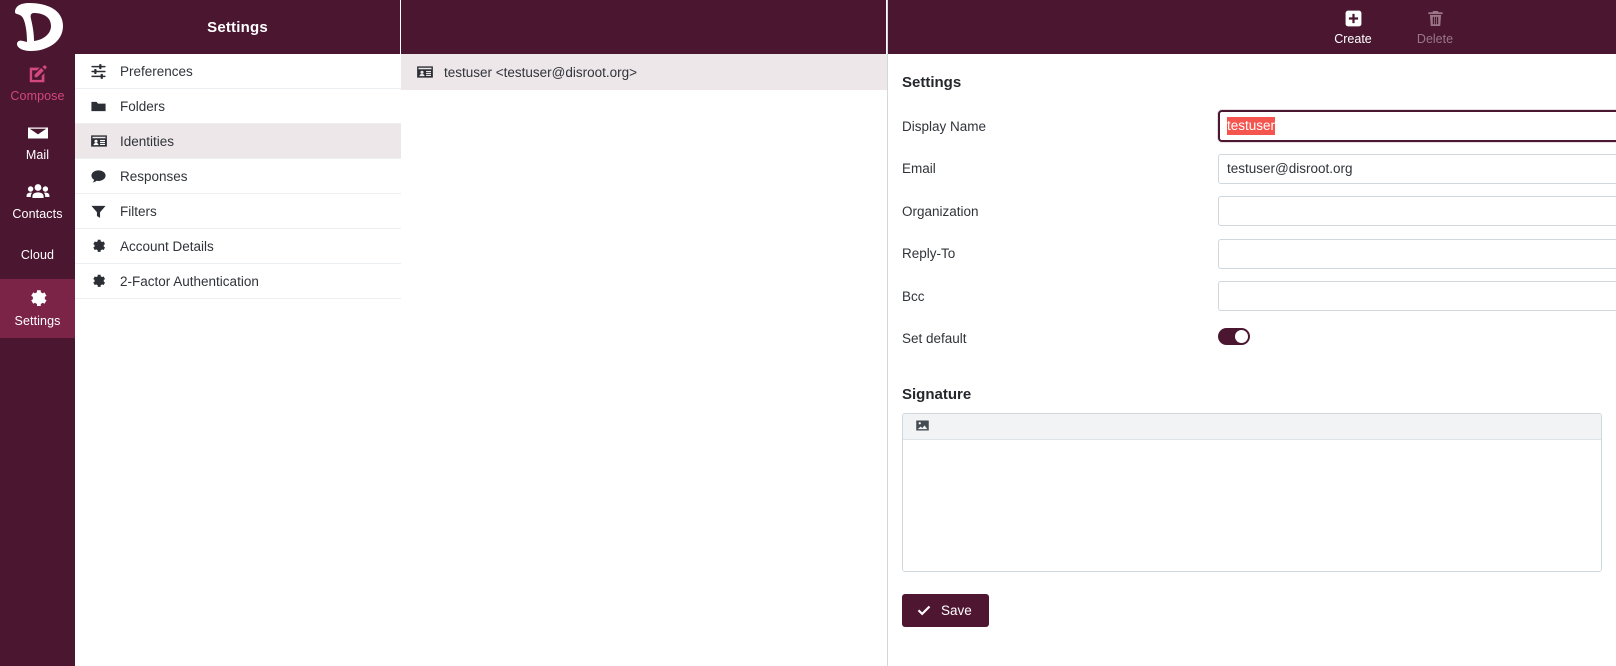 The height and width of the screenshot is (666, 1616). I want to click on primary-rail: Compose Mail Contacts Cloud Settings, so click(37, 333).